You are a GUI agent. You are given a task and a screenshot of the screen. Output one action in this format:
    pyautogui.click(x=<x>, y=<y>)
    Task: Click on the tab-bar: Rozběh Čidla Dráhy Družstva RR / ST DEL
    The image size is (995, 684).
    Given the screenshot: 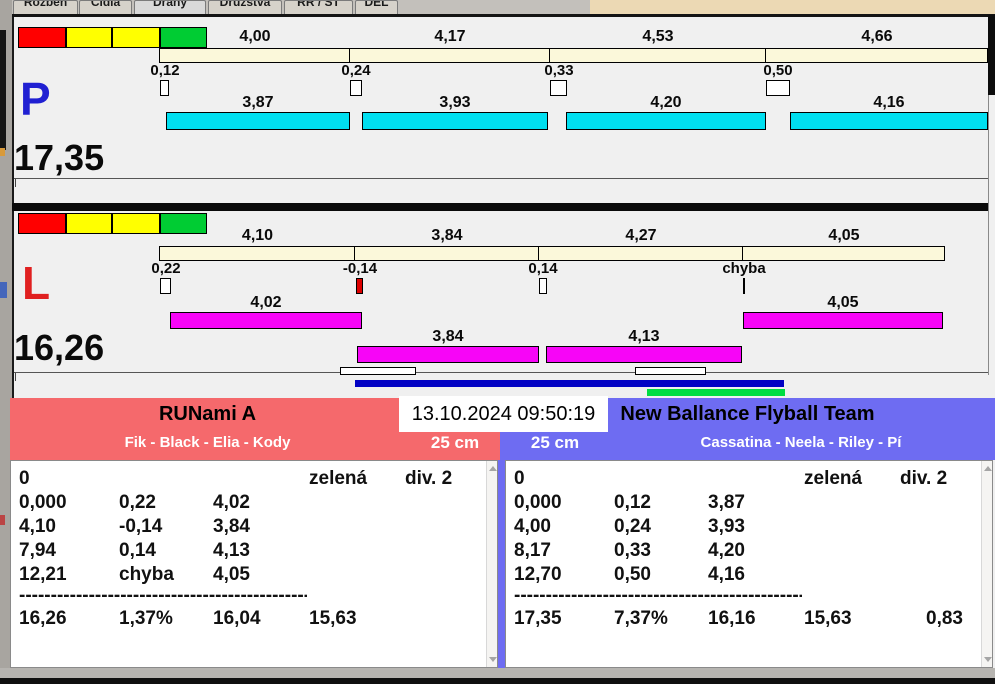 What is the action you would take?
    pyautogui.click(x=301, y=7)
    